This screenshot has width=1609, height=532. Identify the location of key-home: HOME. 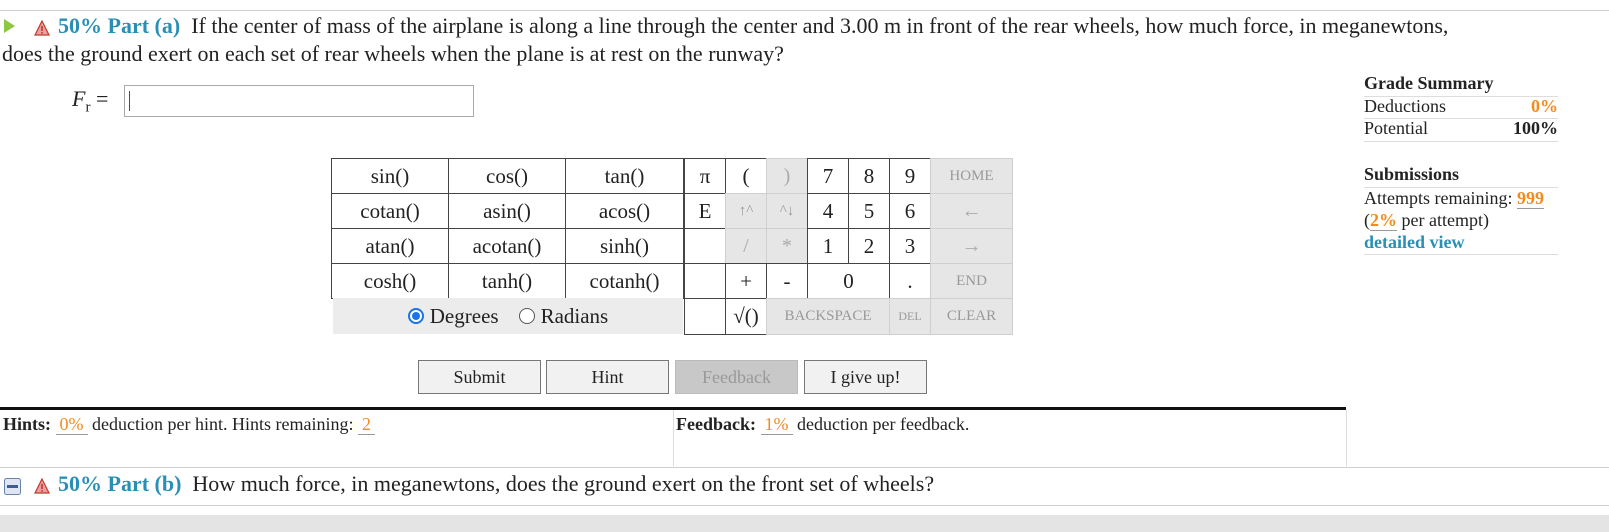
(971, 176).